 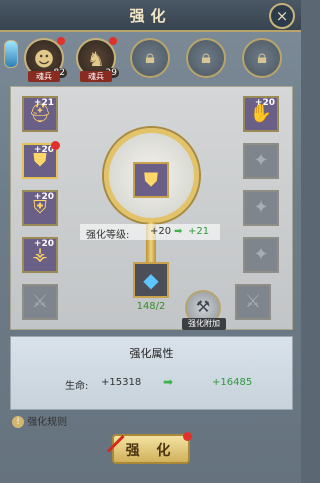 I want to click on blue-crystal-icon: ◆, so click(x=151, y=280).